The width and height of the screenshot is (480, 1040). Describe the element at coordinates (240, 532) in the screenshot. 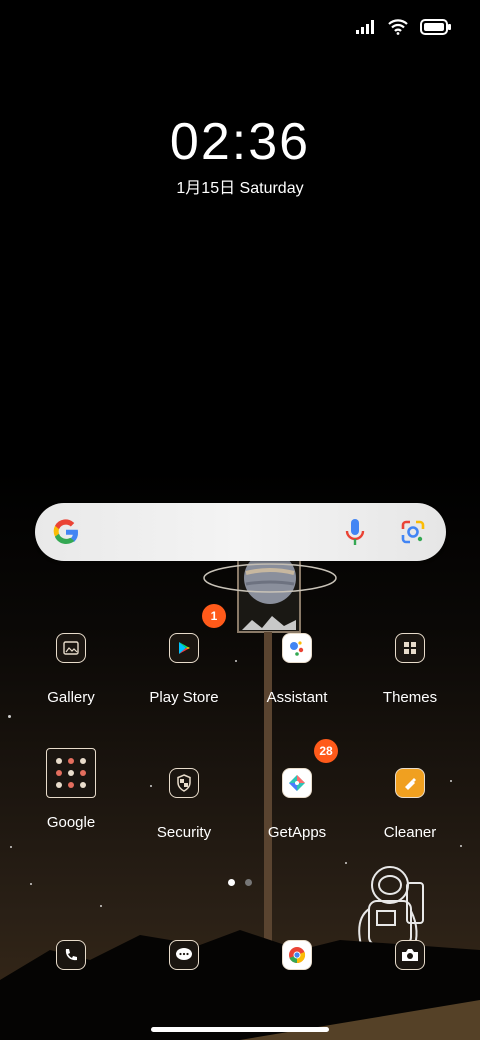

I see `google-search-bar` at that location.